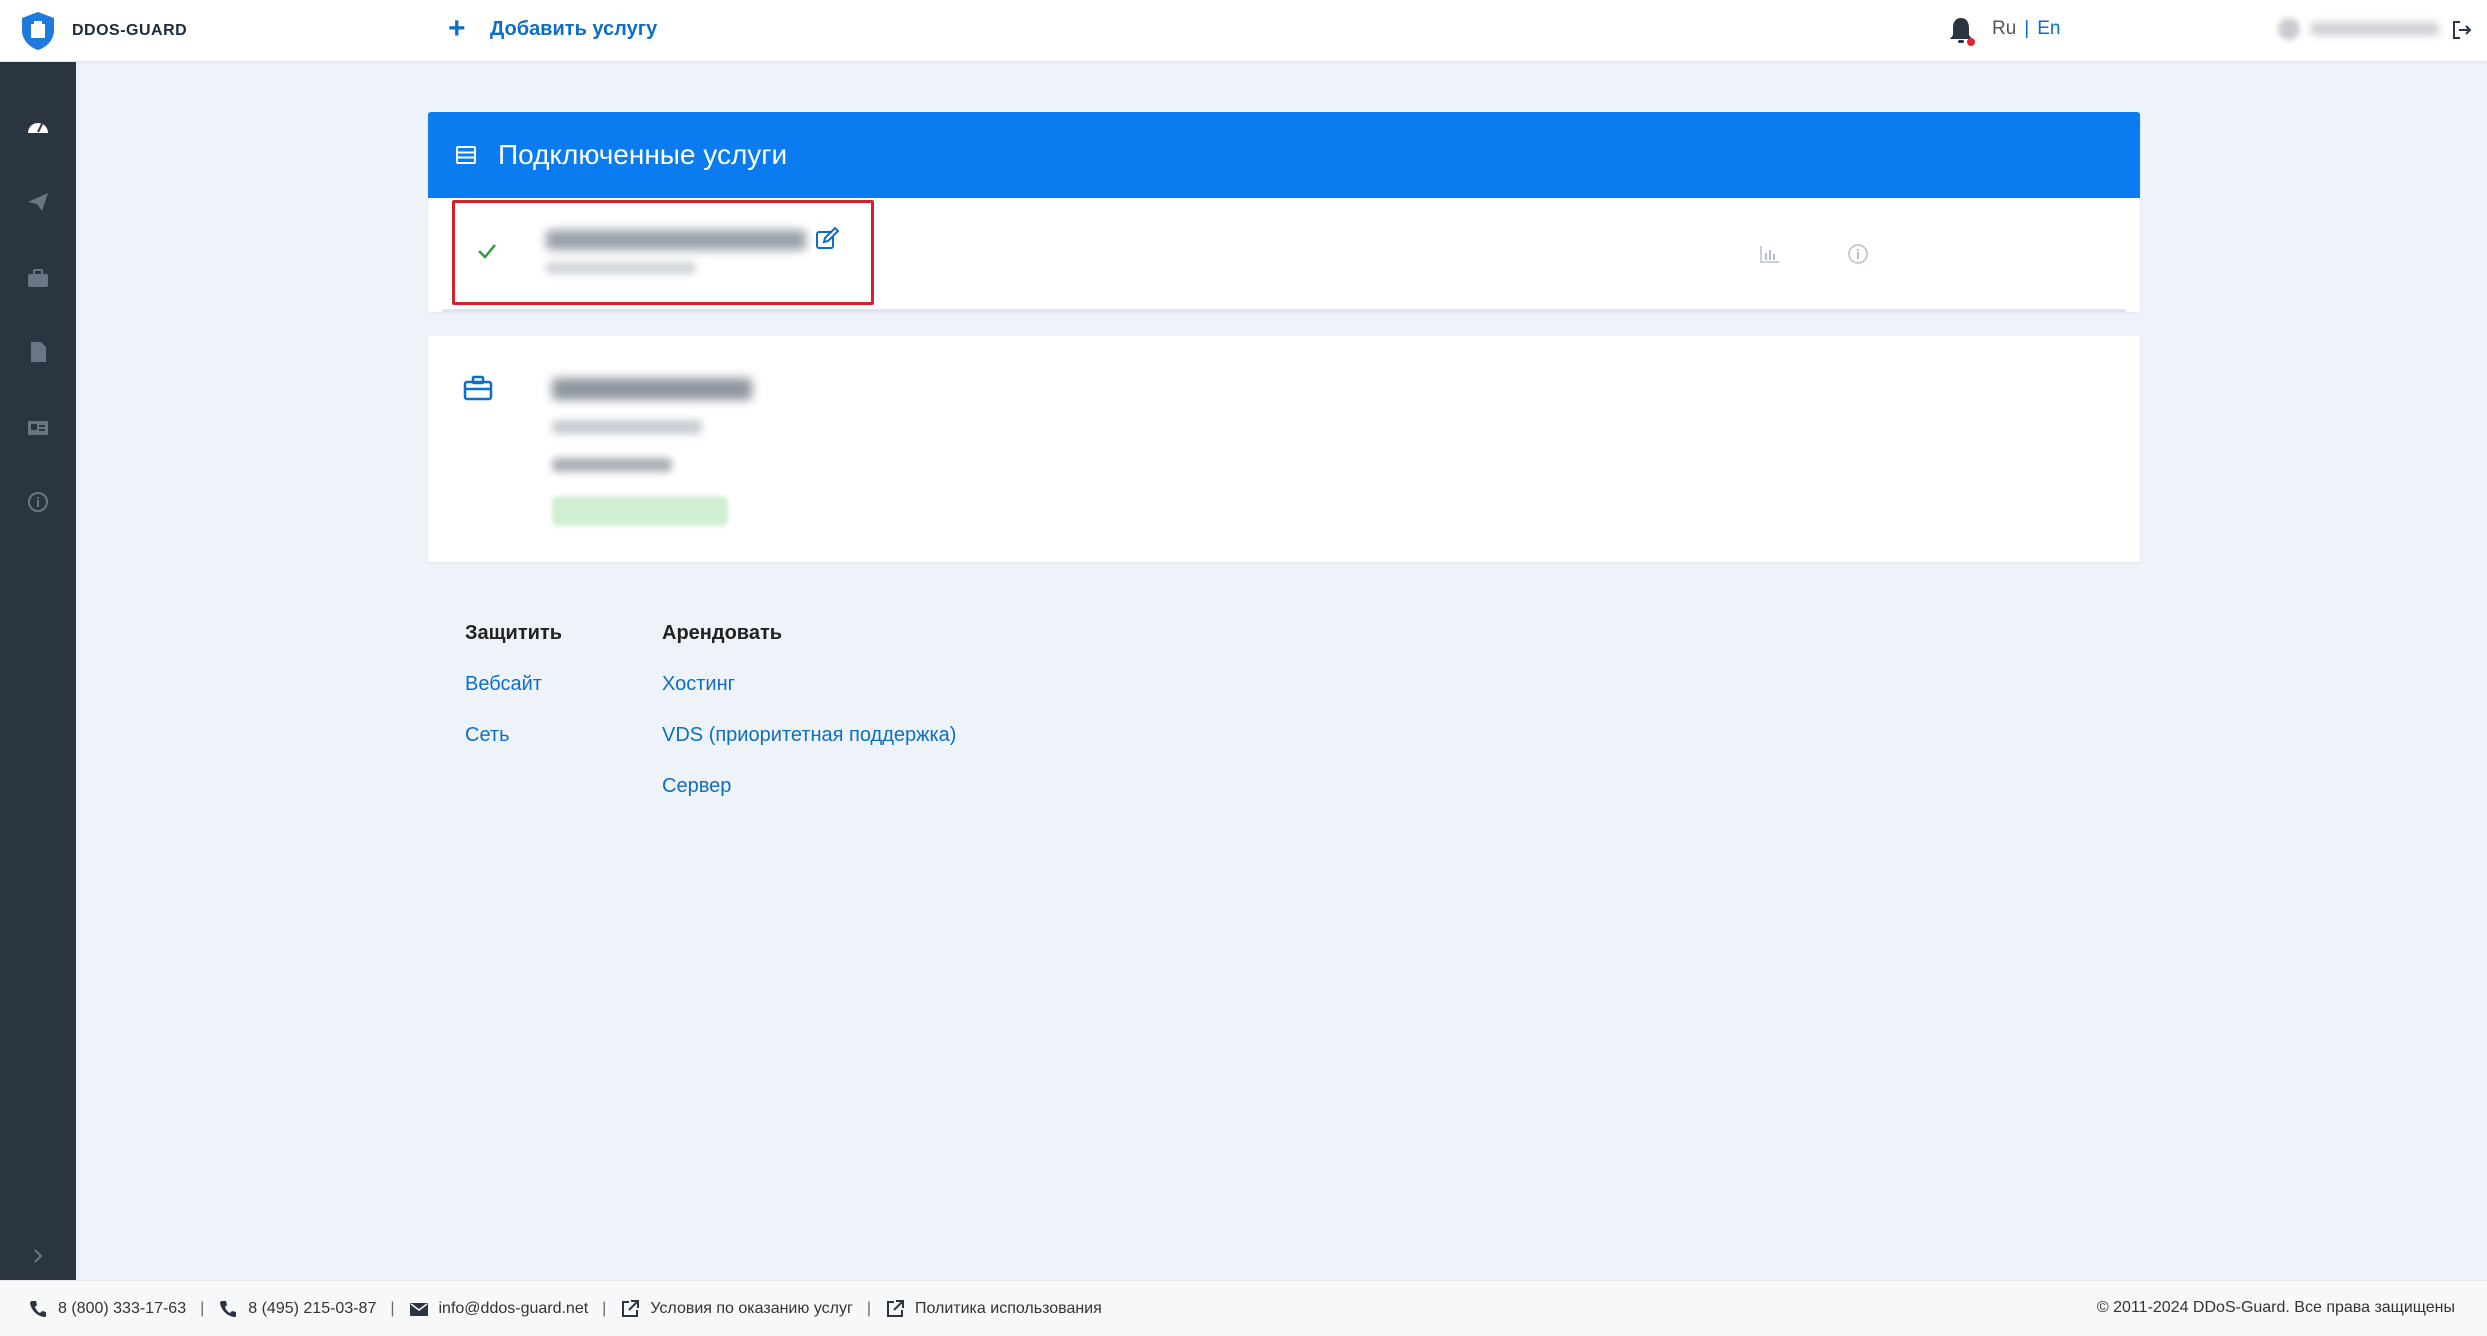 This screenshot has width=2487, height=1336. I want to click on phone-2: 8 (495) 215-03-87, so click(297, 1309).